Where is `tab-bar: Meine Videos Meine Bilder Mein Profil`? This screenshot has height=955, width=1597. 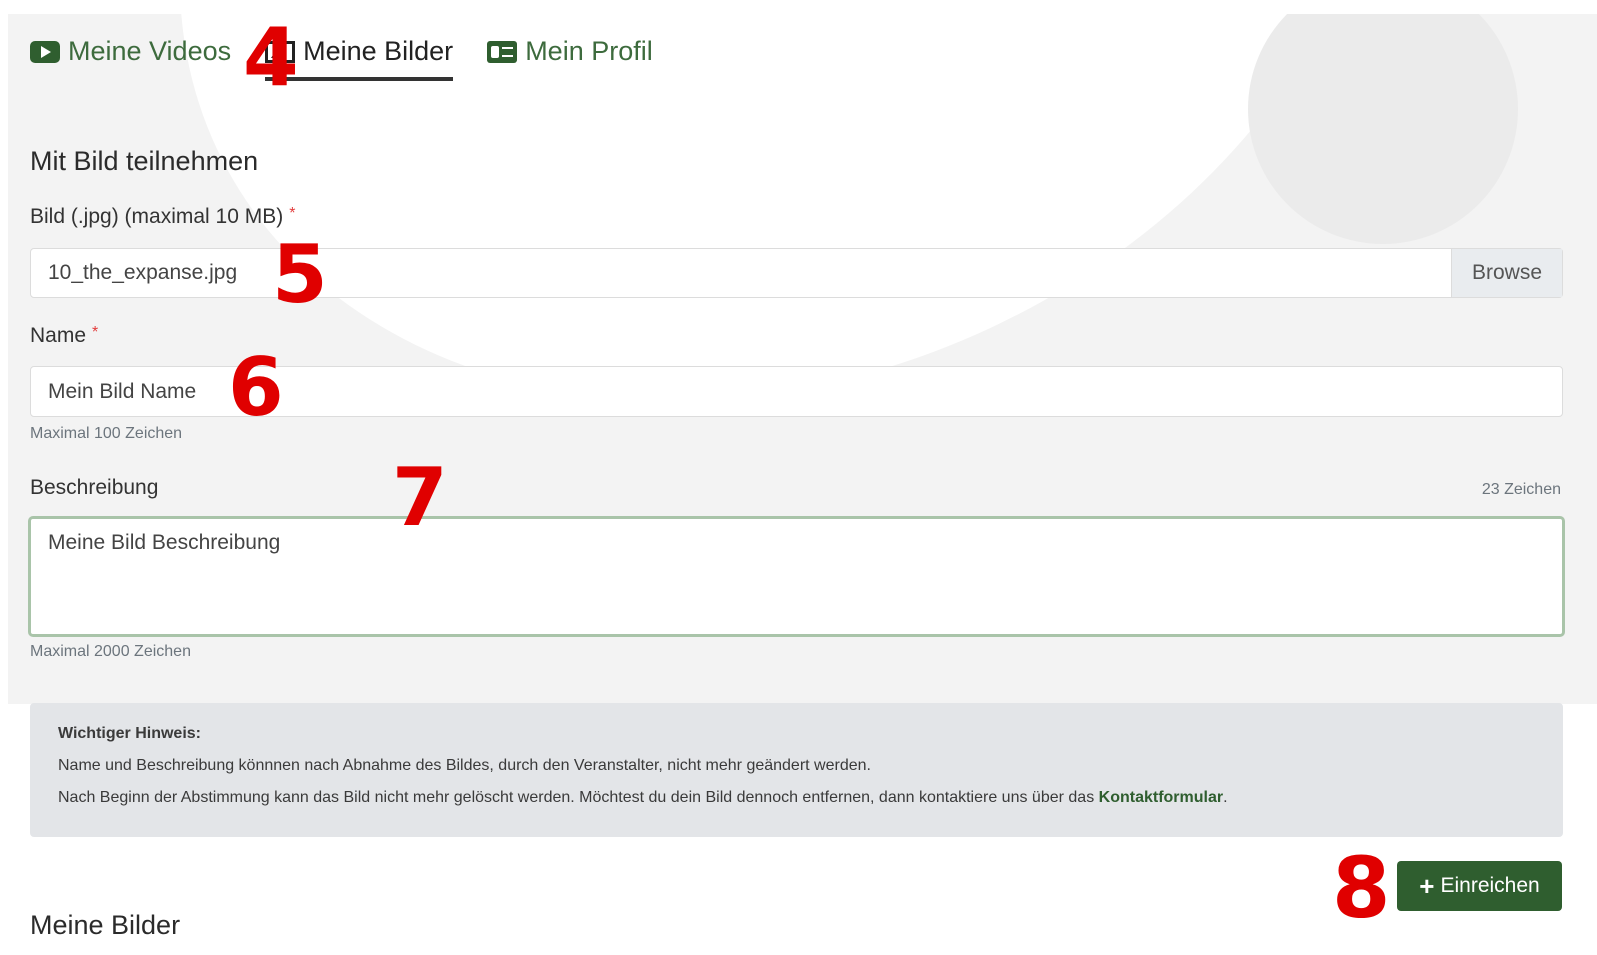
tab-bar: Meine Videos Meine Bilder Mein Profil is located at coordinates (358, 58).